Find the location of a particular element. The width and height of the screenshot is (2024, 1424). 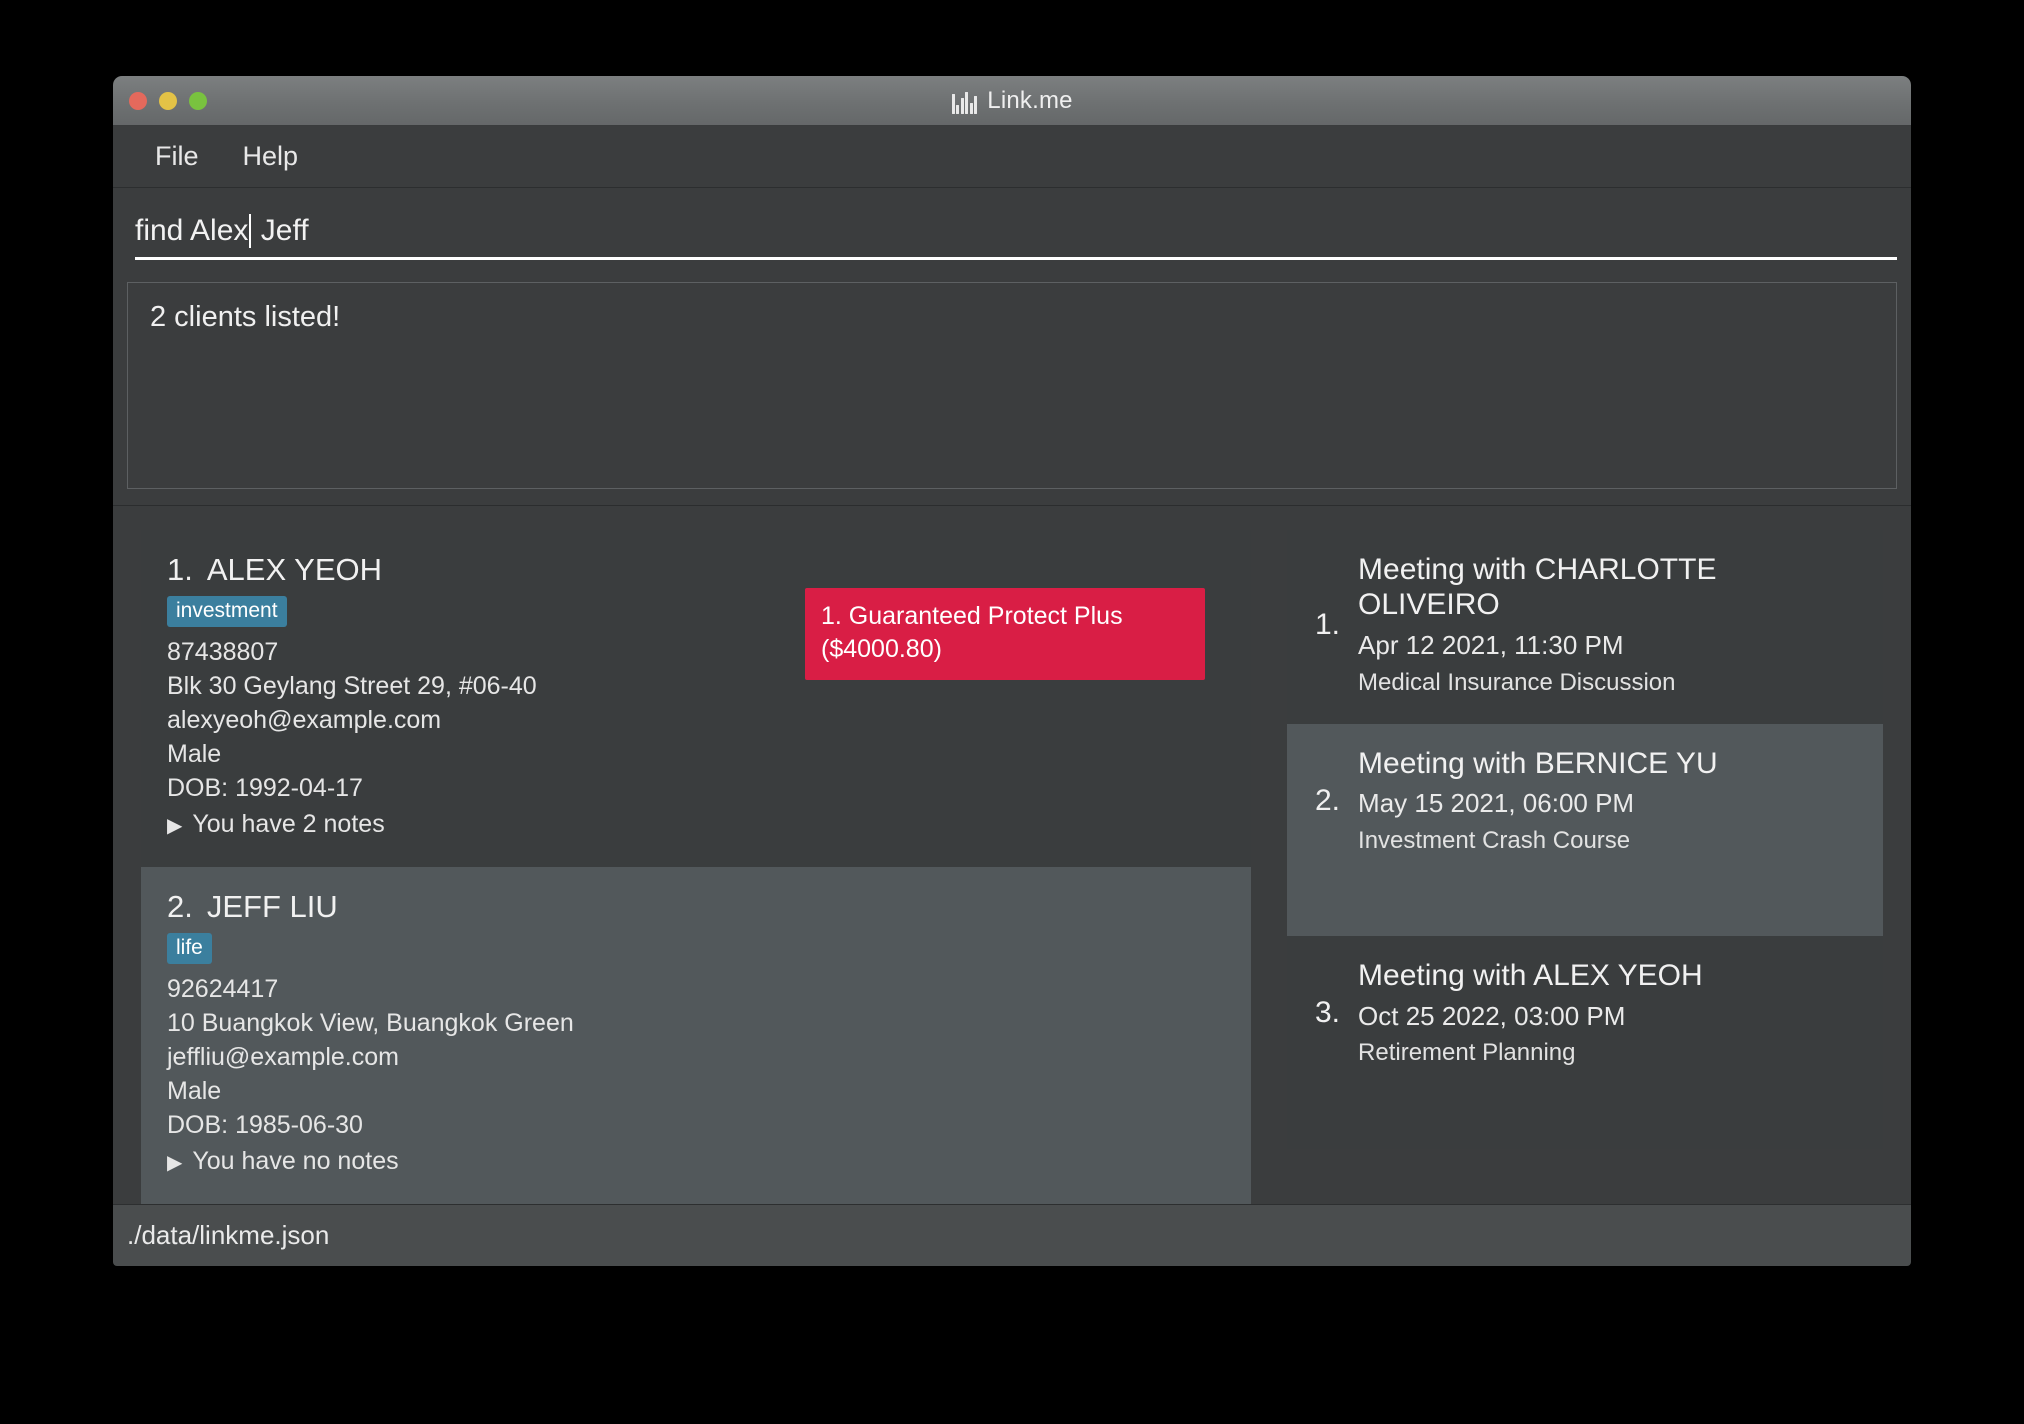

command-input-underline: find Alex Jeff is located at coordinates (1016, 232).